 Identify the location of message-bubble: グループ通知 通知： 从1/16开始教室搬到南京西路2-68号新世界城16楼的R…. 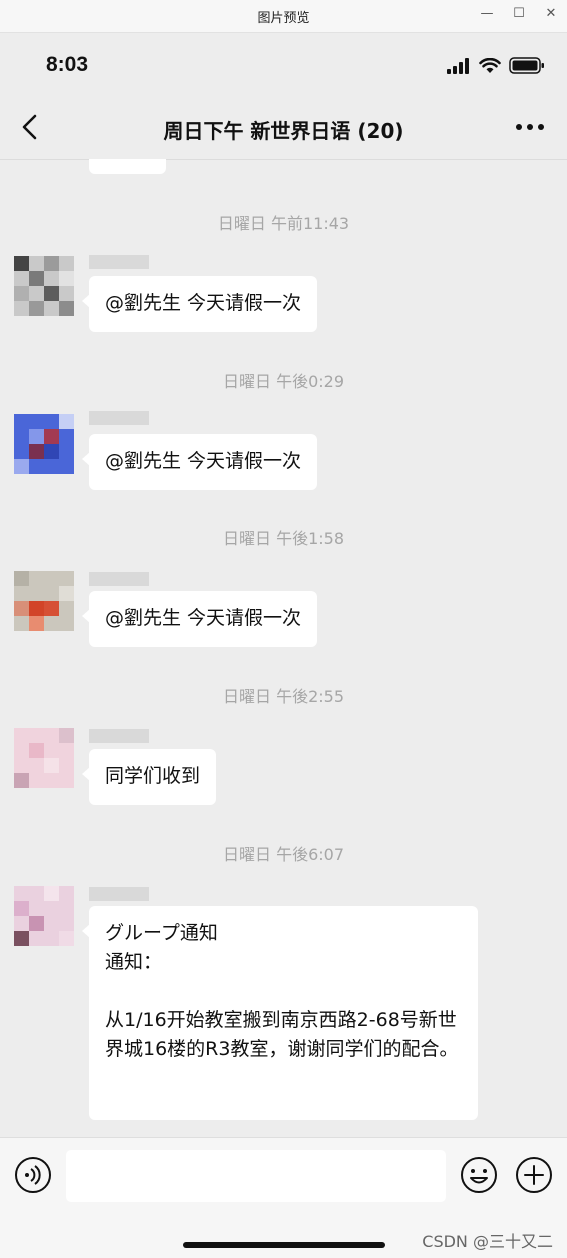
(280, 1013).